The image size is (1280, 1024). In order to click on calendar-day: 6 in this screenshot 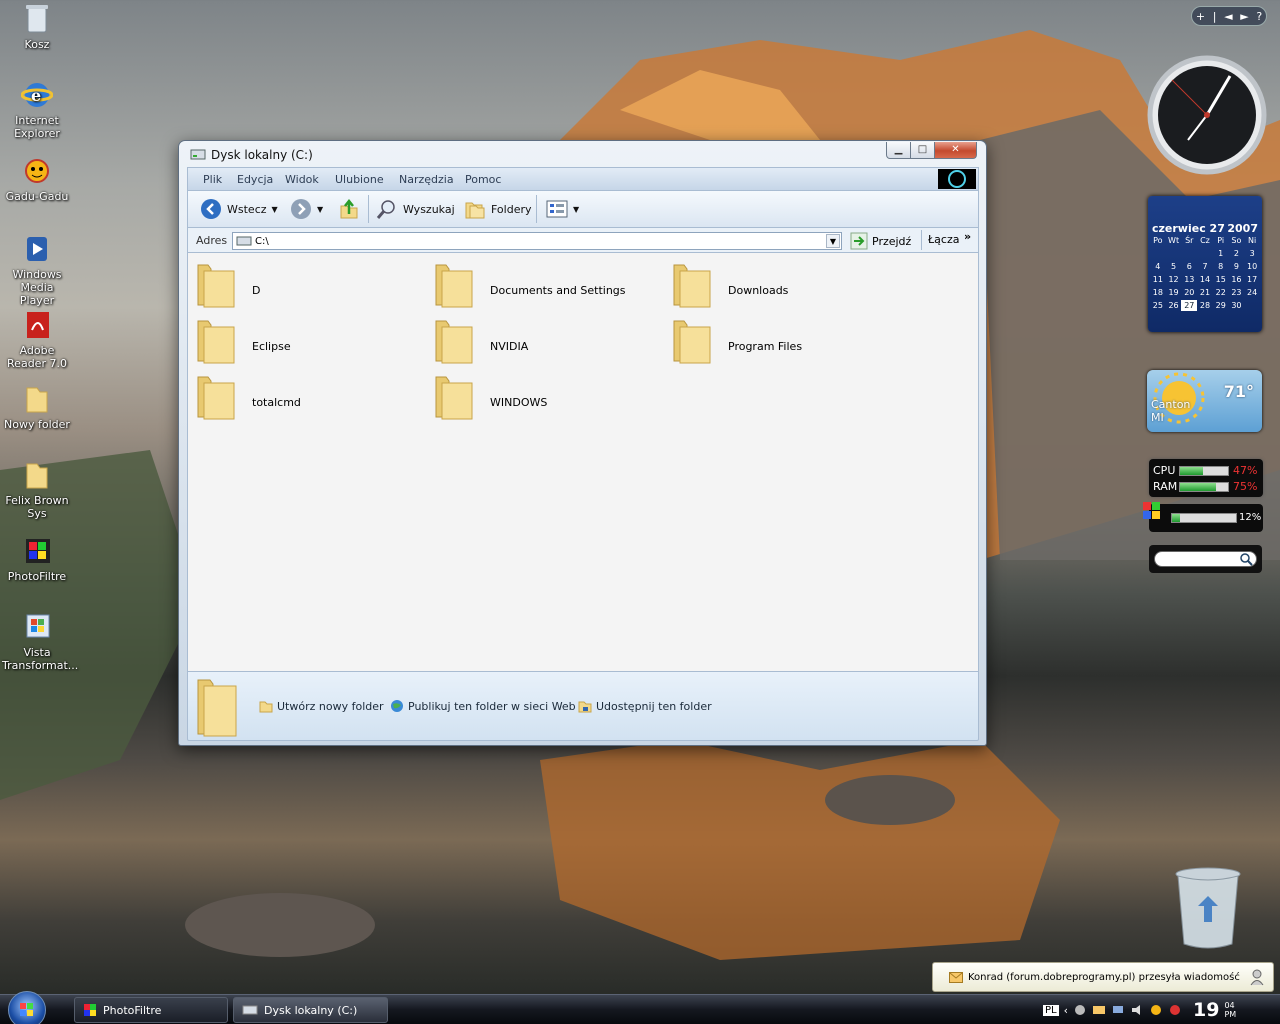, I will do `click(1189, 266)`.